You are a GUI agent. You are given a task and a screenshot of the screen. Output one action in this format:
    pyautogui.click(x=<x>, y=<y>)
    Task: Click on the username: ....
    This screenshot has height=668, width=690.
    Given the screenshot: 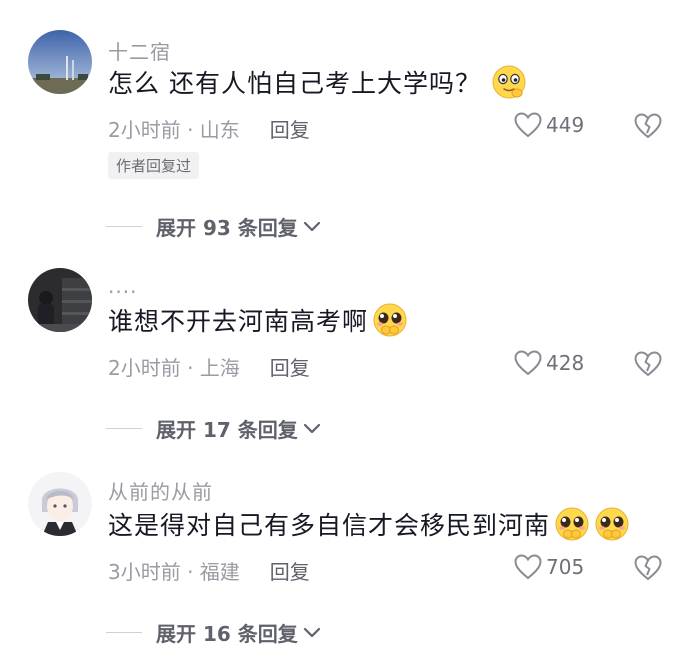 What is the action you would take?
    pyautogui.click(x=122, y=286)
    